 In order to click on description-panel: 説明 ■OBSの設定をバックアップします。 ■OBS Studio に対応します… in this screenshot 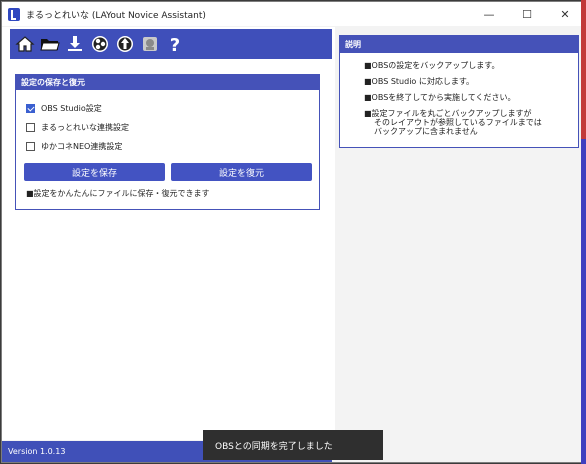, I will do `click(459, 91)`.